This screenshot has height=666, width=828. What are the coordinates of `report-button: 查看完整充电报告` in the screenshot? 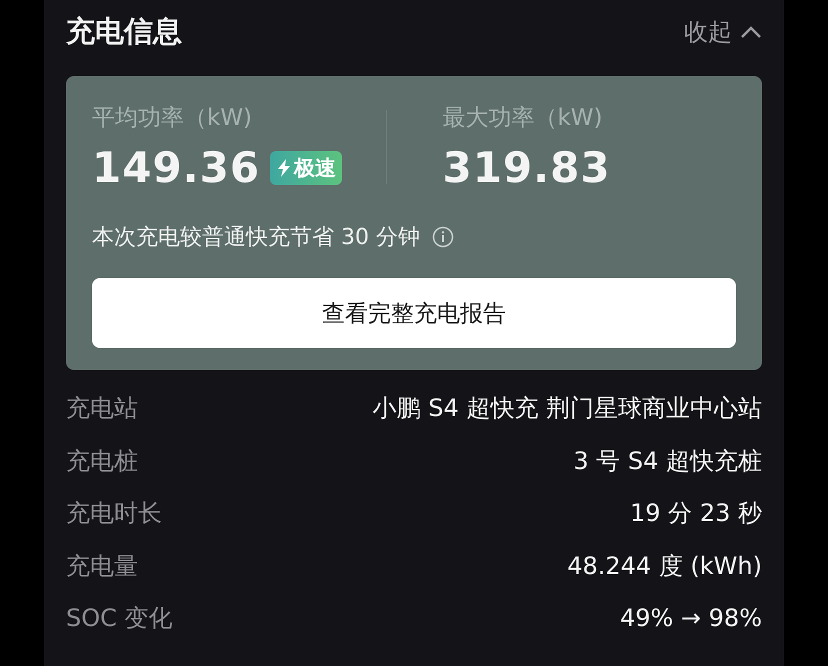 It's located at (414, 313).